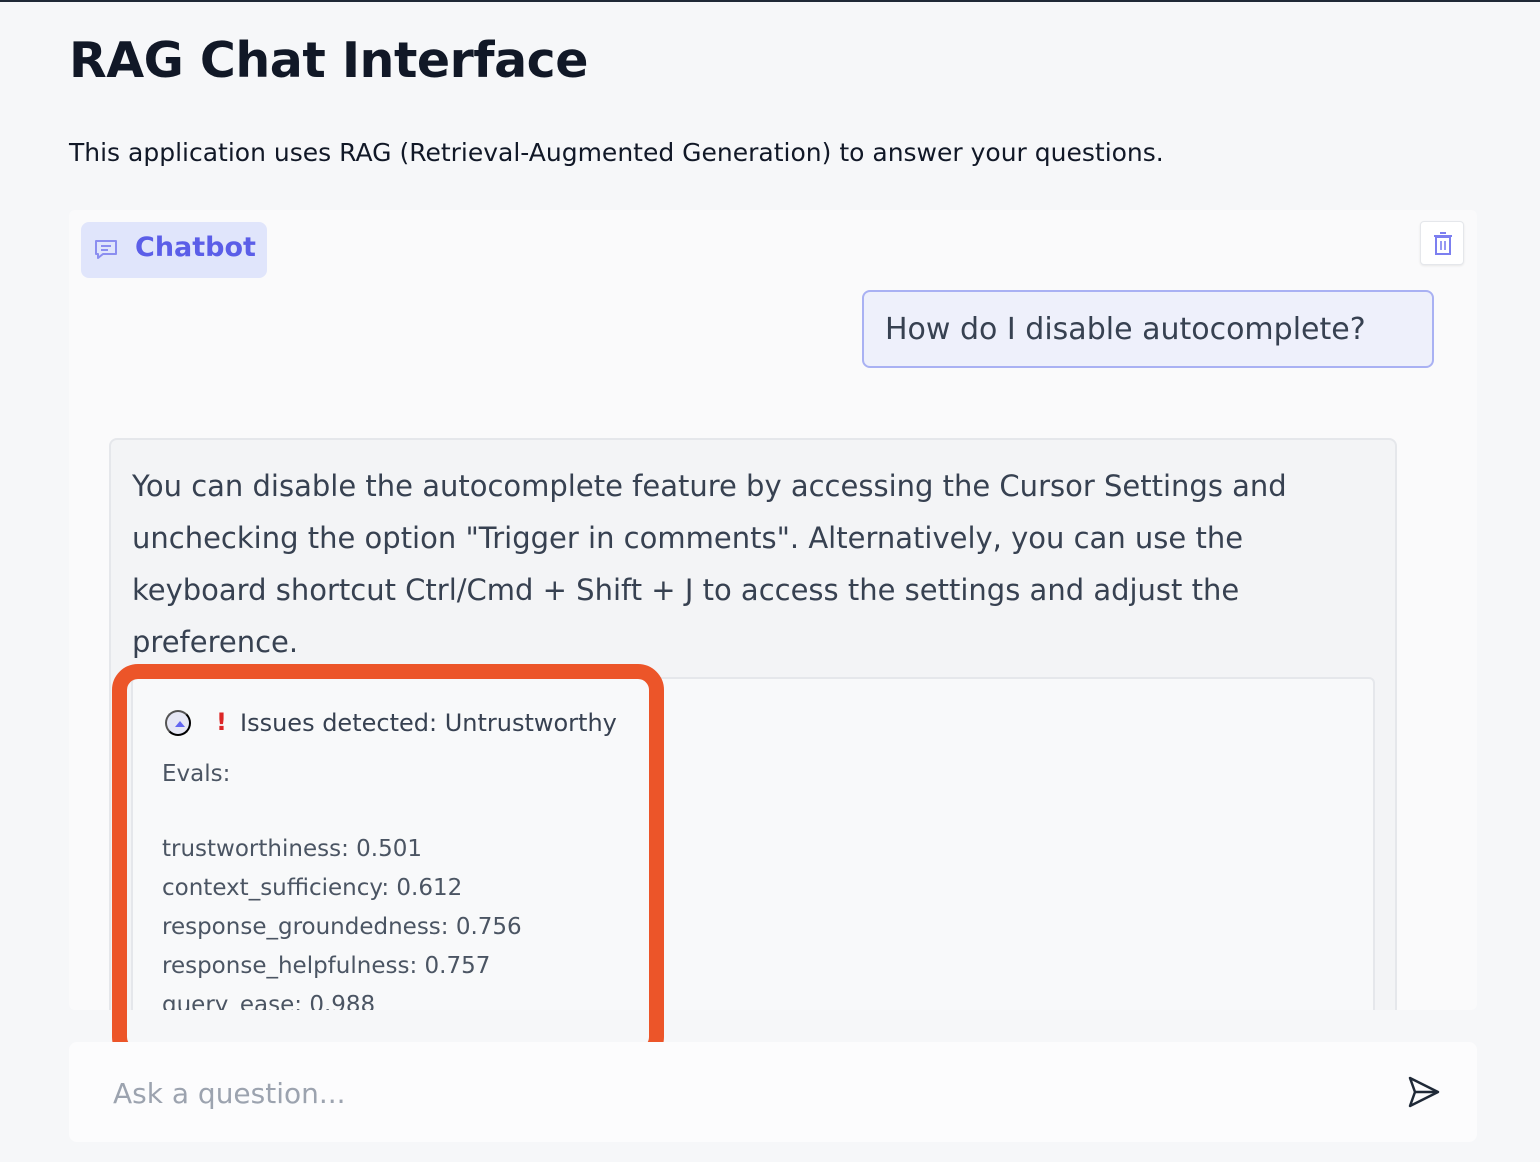  What do you see at coordinates (106, 250) in the screenshot?
I see `chat-bubble-icon` at bounding box center [106, 250].